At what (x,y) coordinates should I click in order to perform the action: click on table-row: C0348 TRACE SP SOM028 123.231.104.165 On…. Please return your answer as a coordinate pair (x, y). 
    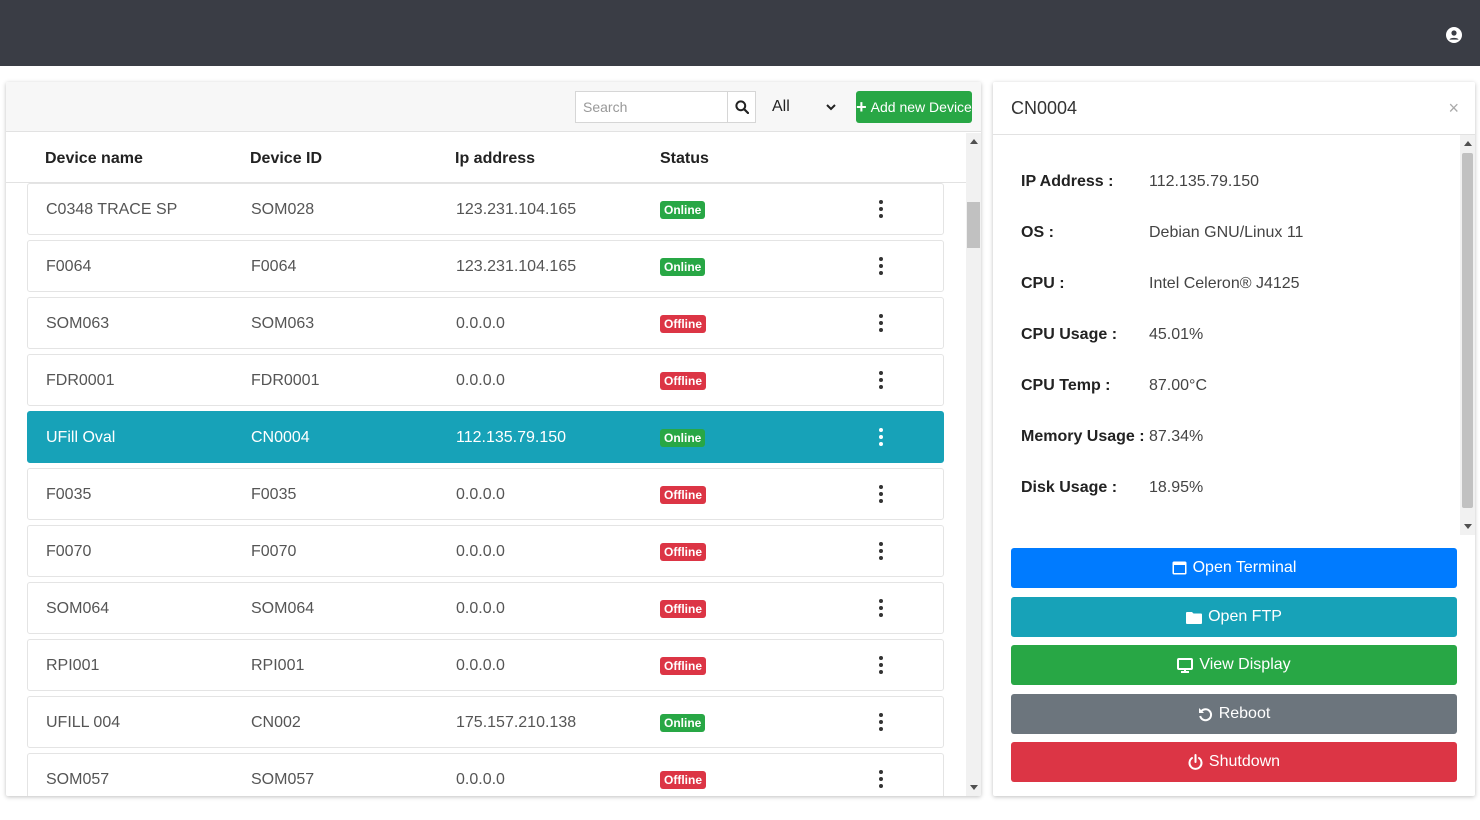
    Looking at the image, I should click on (485, 209).